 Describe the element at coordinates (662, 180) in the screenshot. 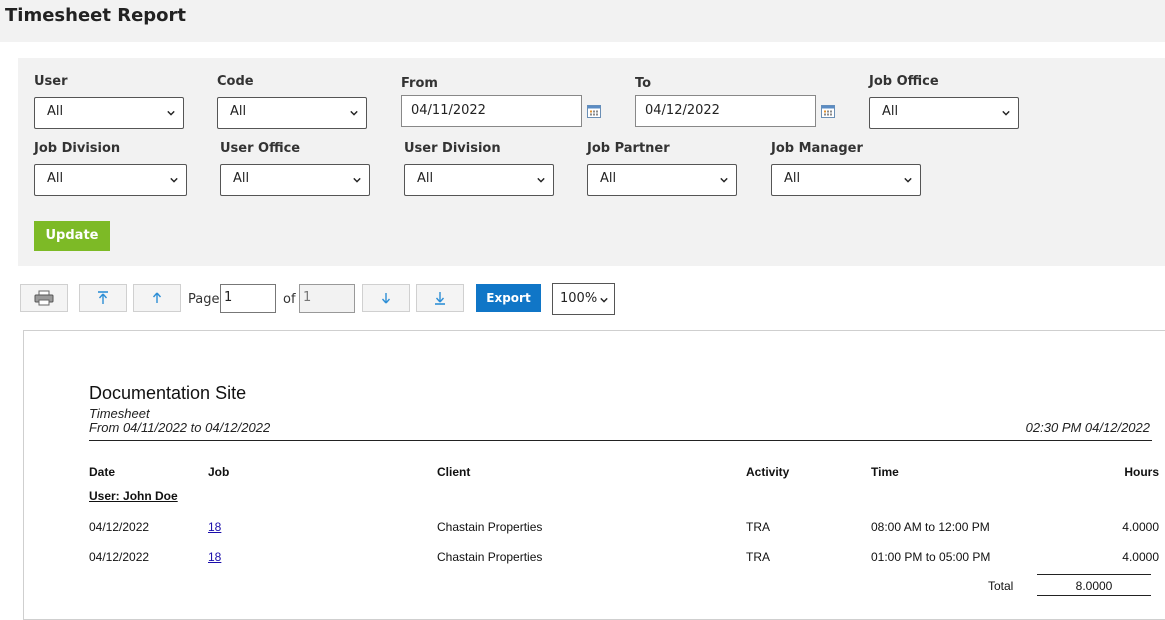

I see `job-partner-select: All` at that location.